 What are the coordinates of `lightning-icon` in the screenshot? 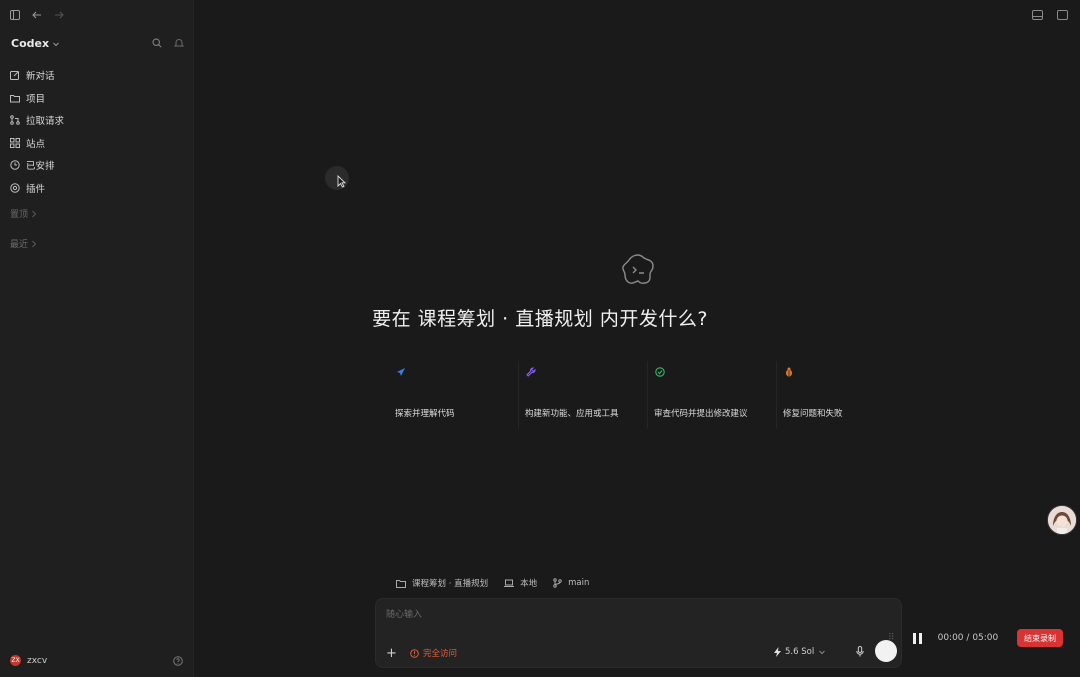 It's located at (777, 652).